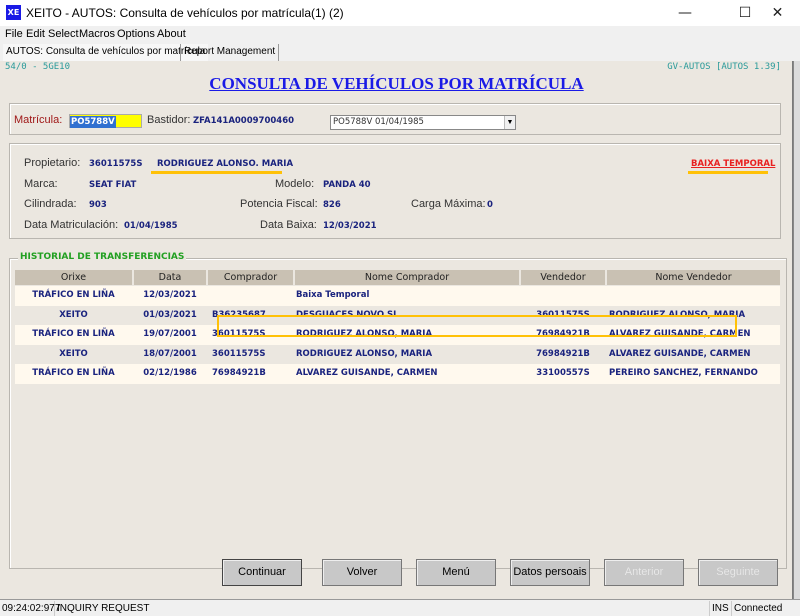 The image size is (800, 616). What do you see at coordinates (694, 295) in the screenshot?
I see `cell-nome-vendedor` at bounding box center [694, 295].